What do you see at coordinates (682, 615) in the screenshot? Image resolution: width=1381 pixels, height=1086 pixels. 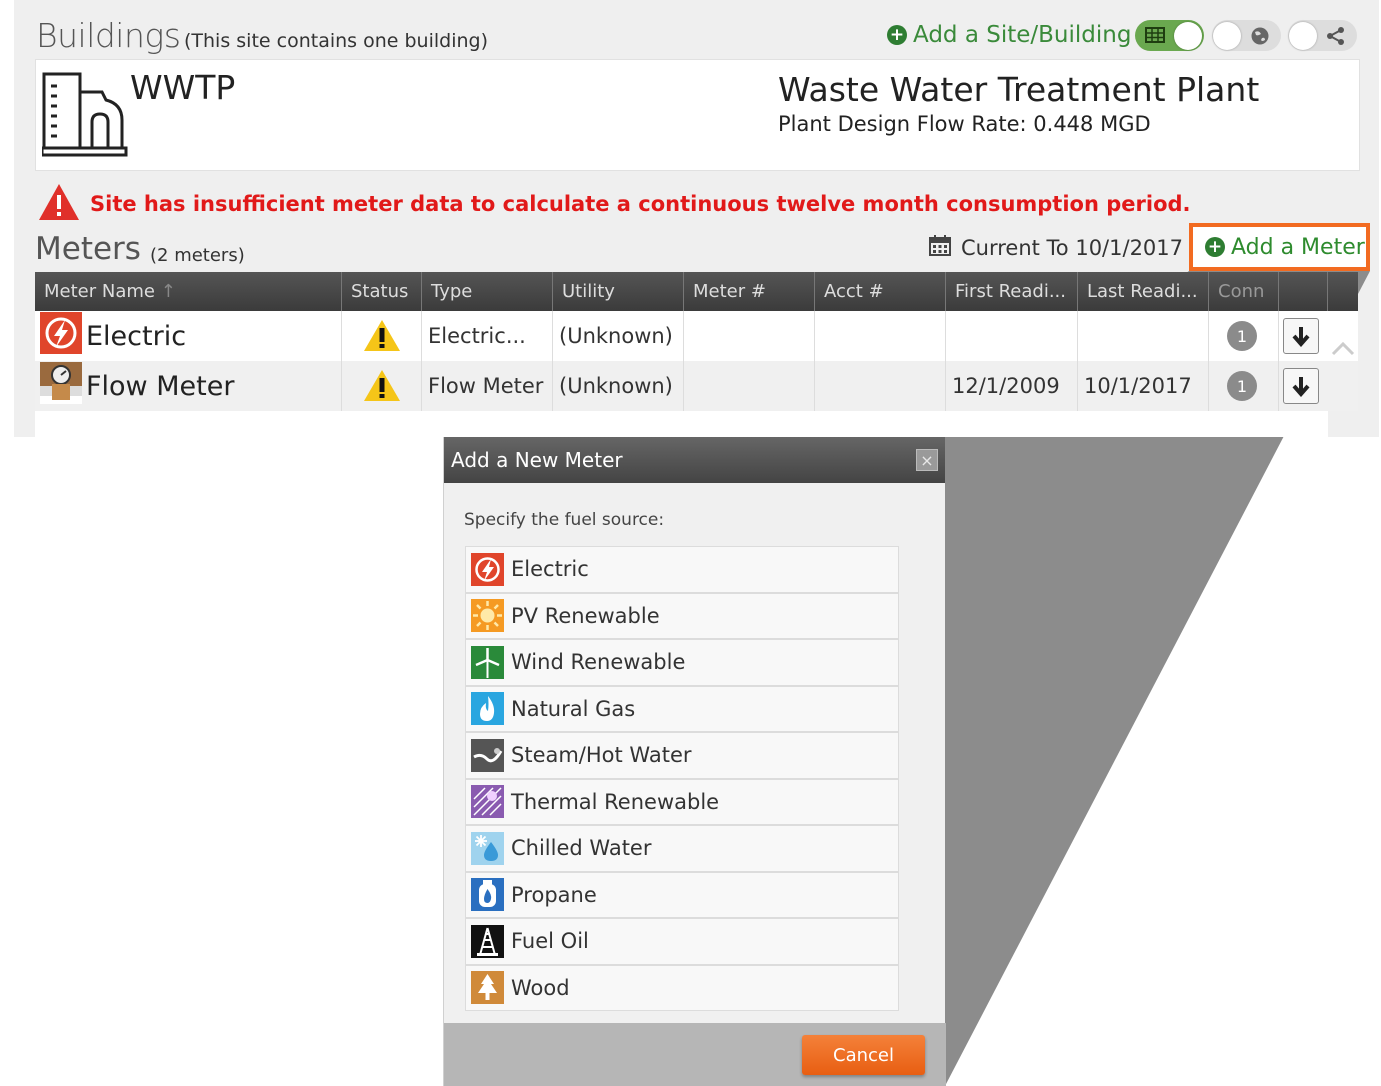 I see `fuel-option-pv-renewable: PV Renewable` at bounding box center [682, 615].